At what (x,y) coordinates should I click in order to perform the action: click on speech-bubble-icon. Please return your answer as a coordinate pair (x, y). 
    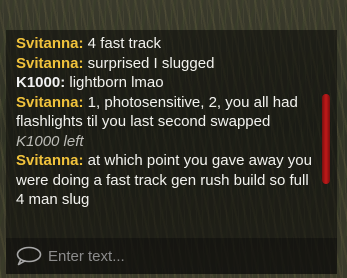
    Looking at the image, I should click on (29, 256).